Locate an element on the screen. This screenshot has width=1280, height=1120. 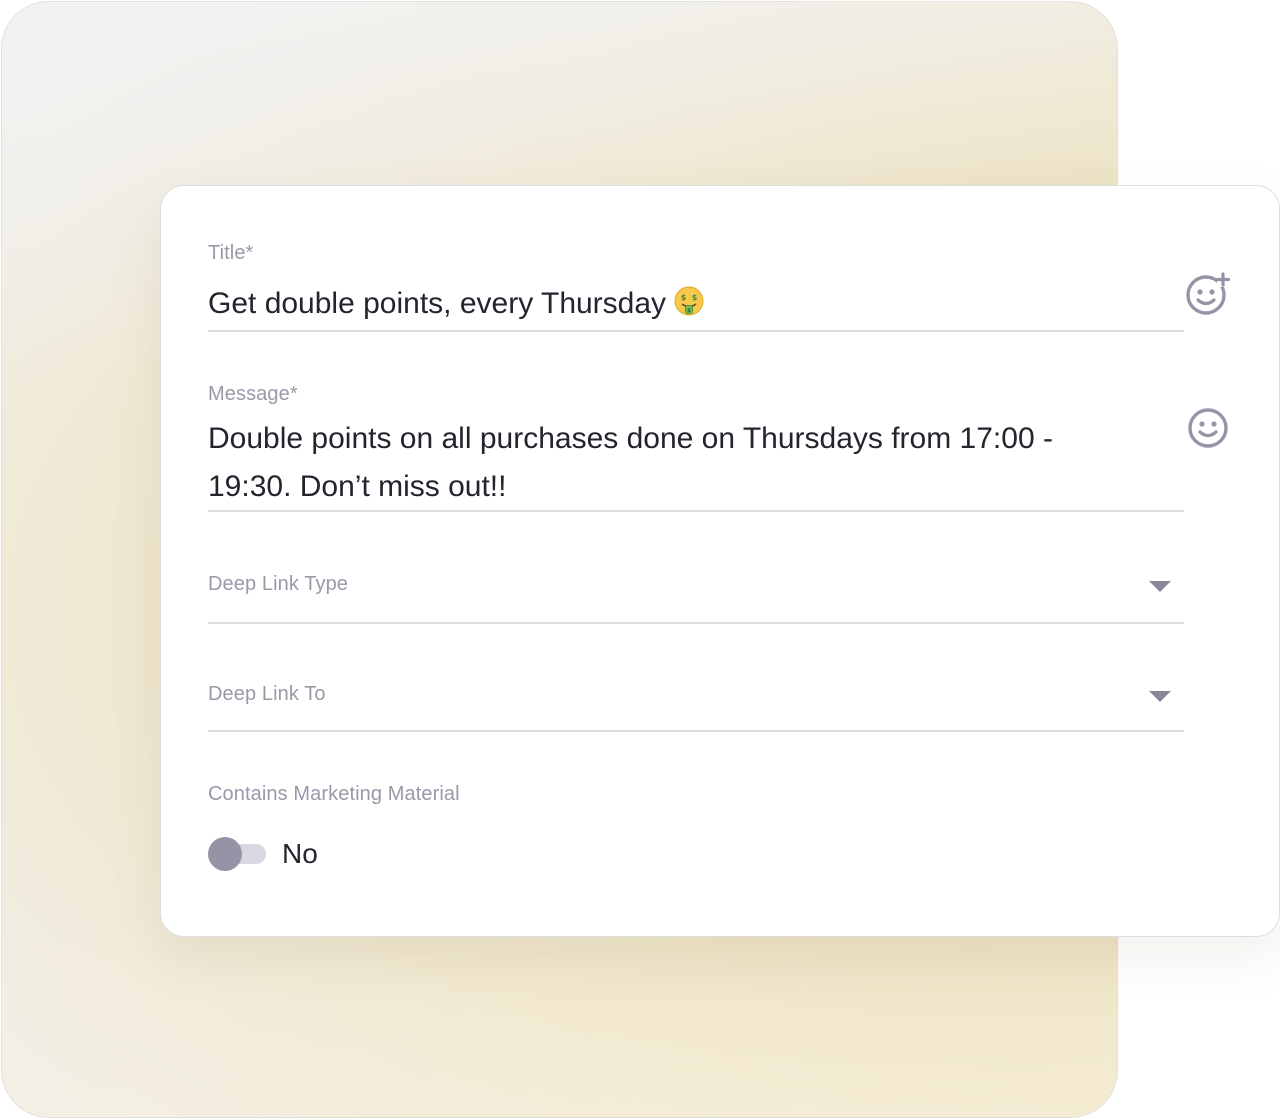
toggle-thumb is located at coordinates (225, 854).